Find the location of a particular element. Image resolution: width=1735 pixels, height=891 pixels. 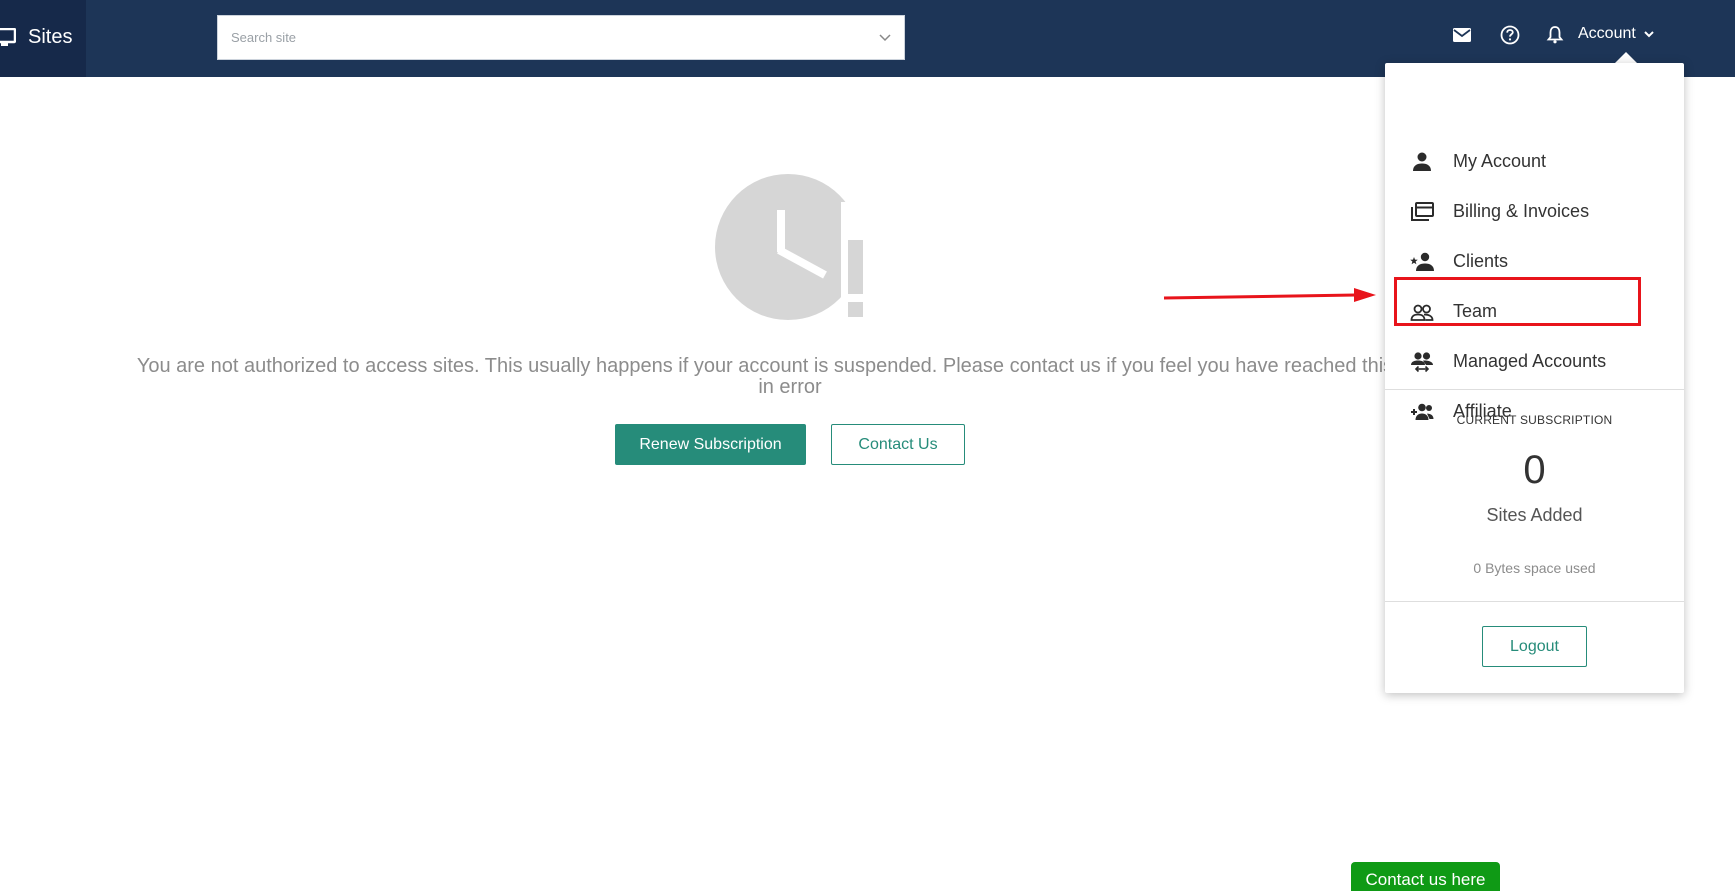

monitor-icon is located at coordinates (8, 37).